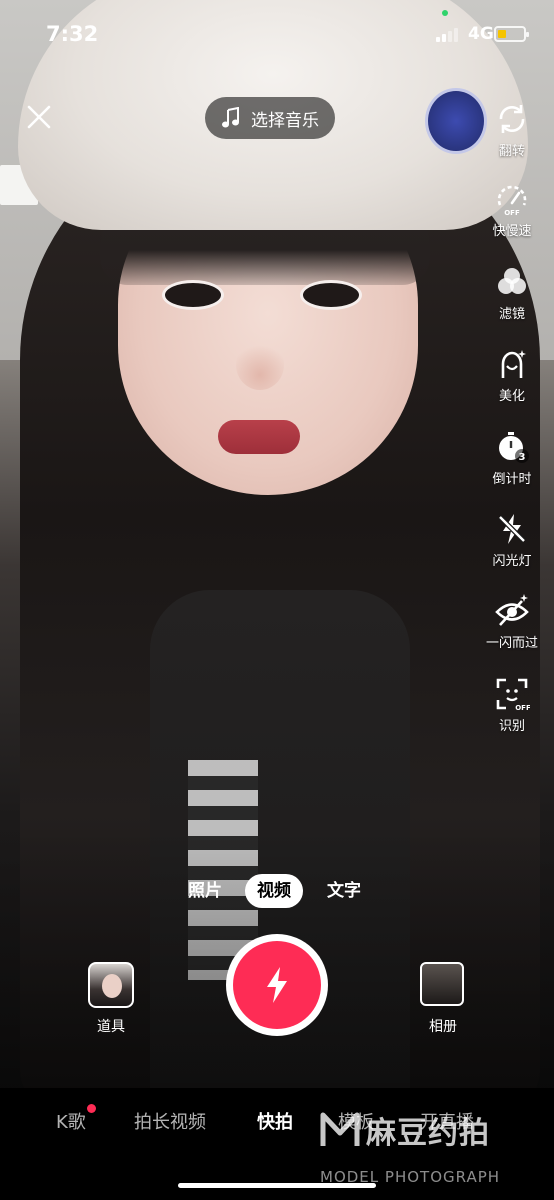  I want to click on flash-by-button: 一闪而过, so click(512, 621).